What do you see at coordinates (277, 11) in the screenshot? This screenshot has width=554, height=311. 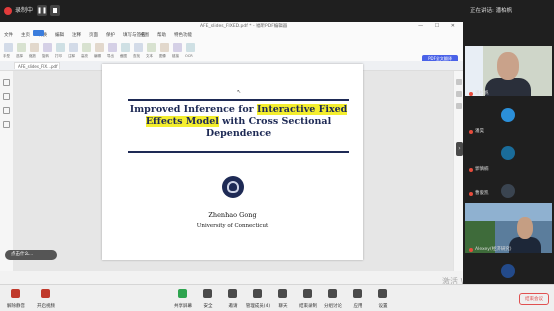 I see `recording-bar: 录制中 ❚❚ 正在讲话: 潘柏帆` at bounding box center [277, 11].